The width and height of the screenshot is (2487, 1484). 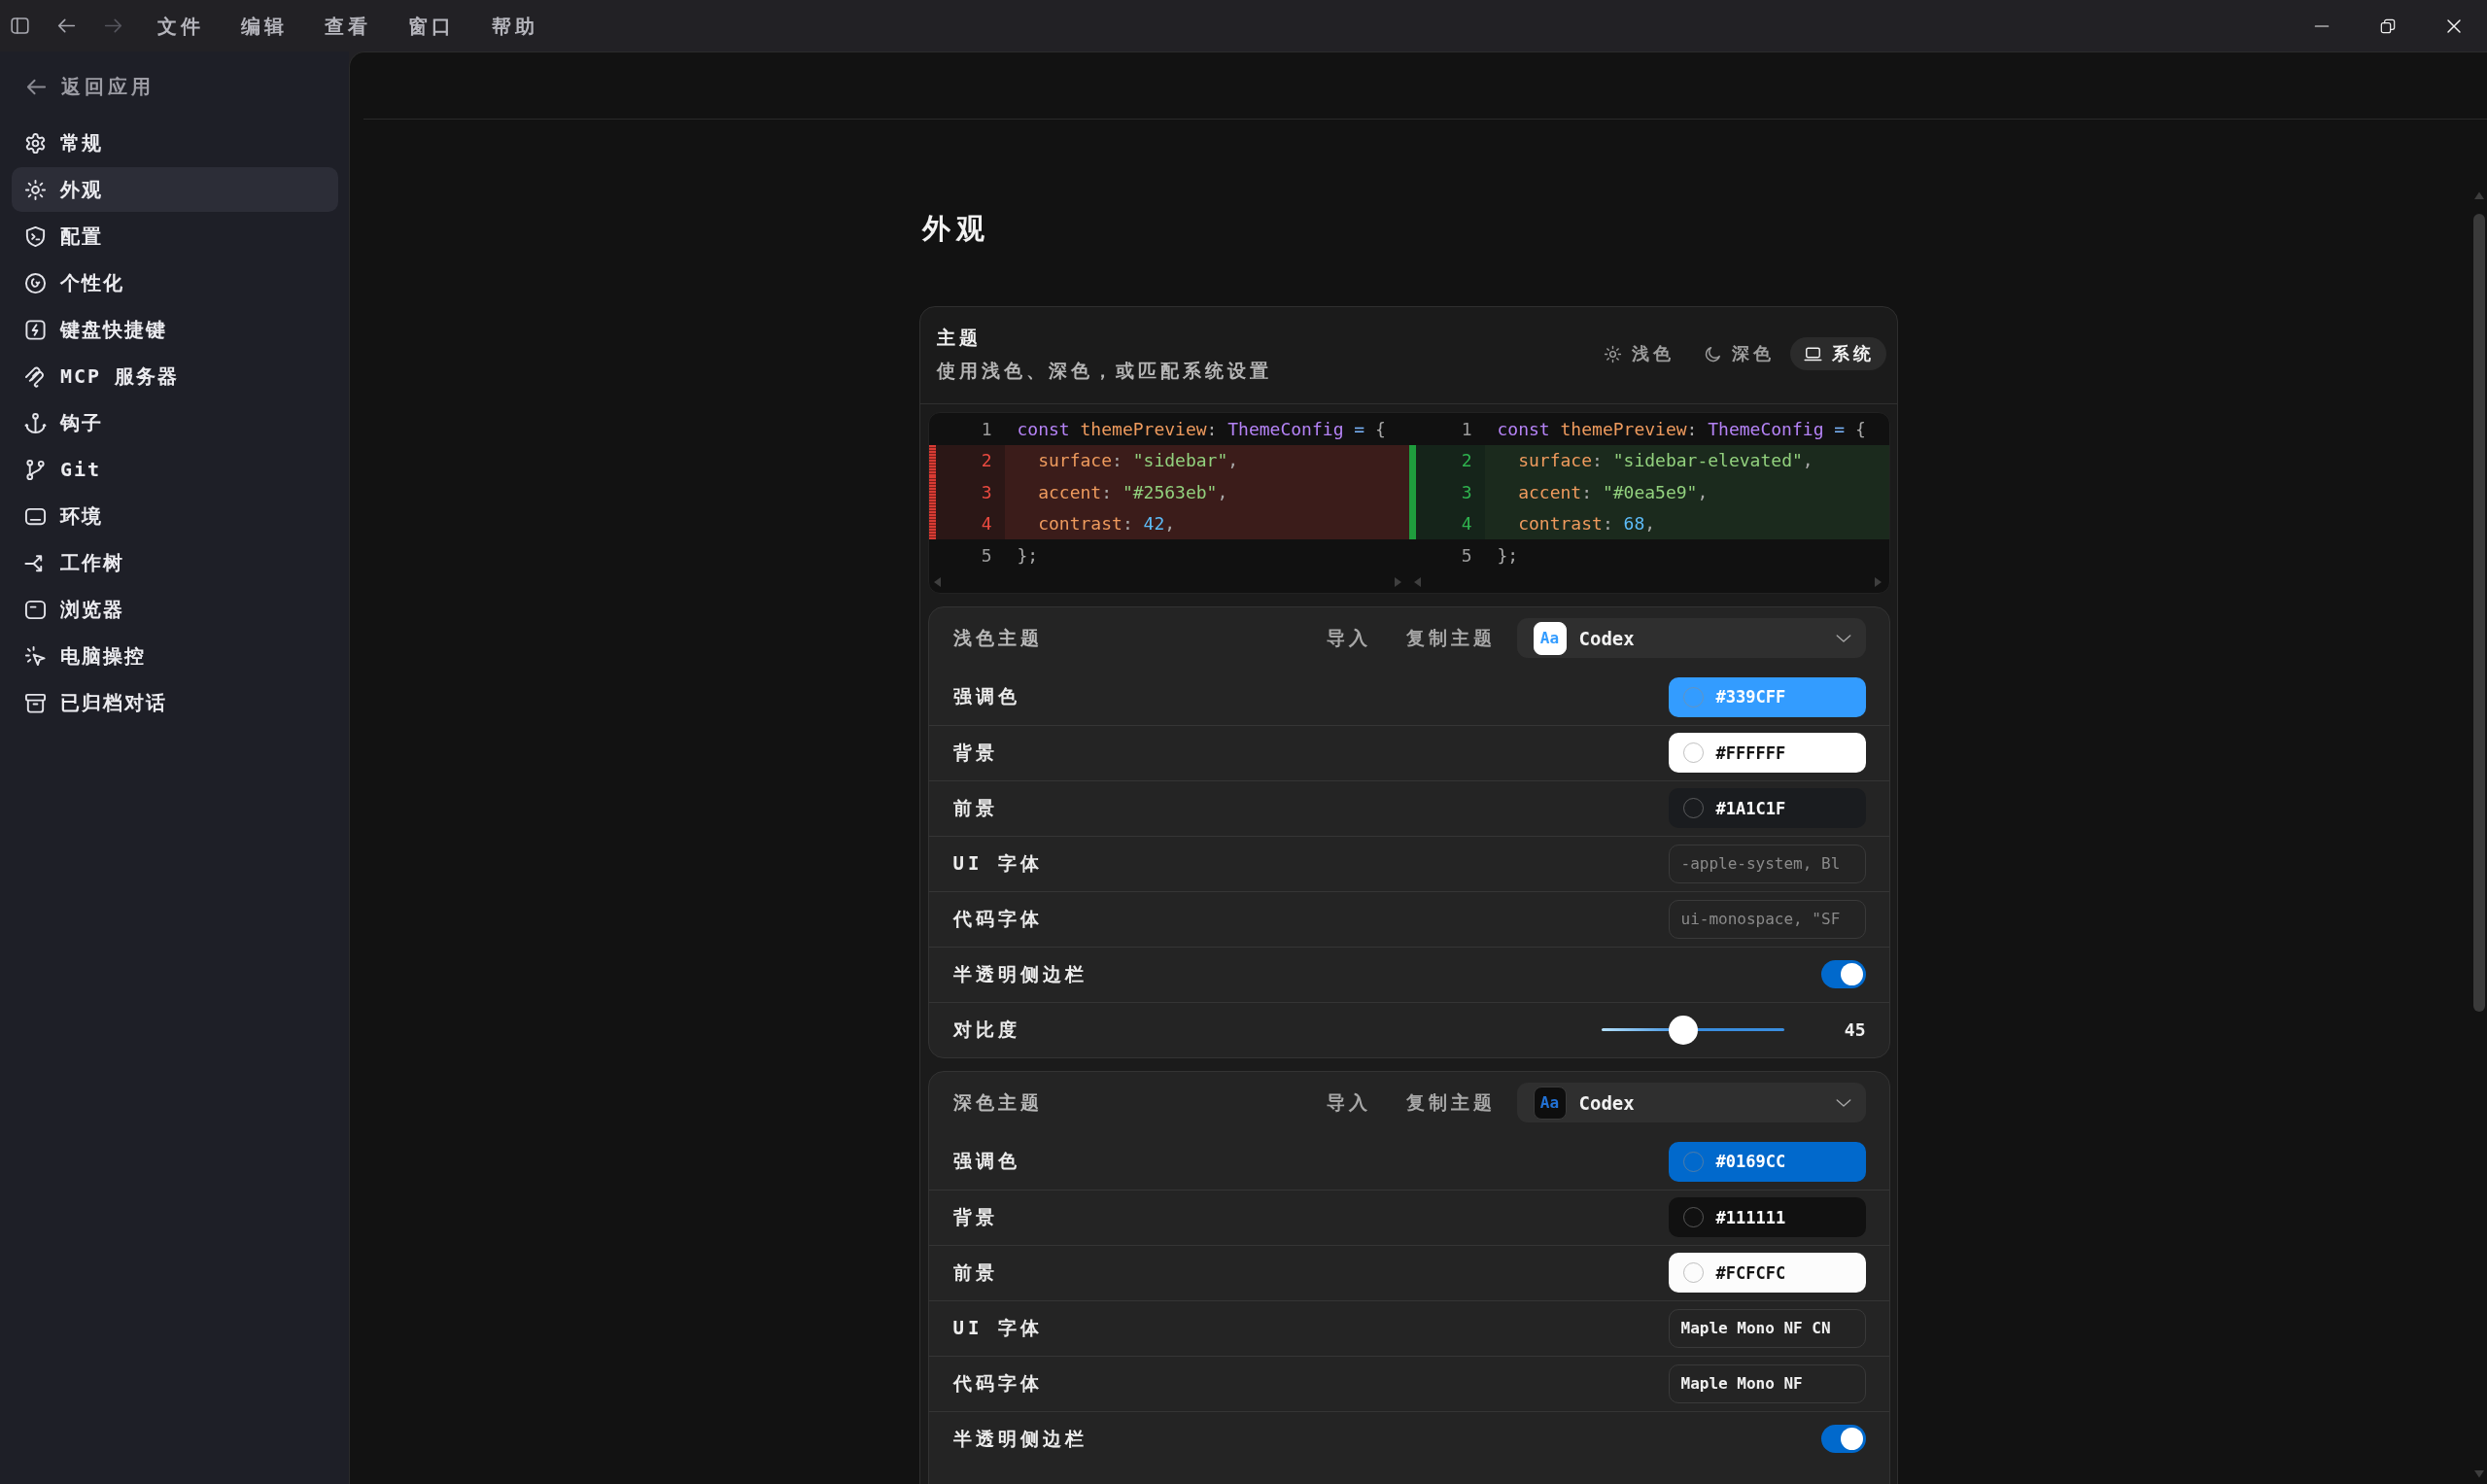 I want to click on sidebar-item: 浏览器, so click(x=175, y=609).